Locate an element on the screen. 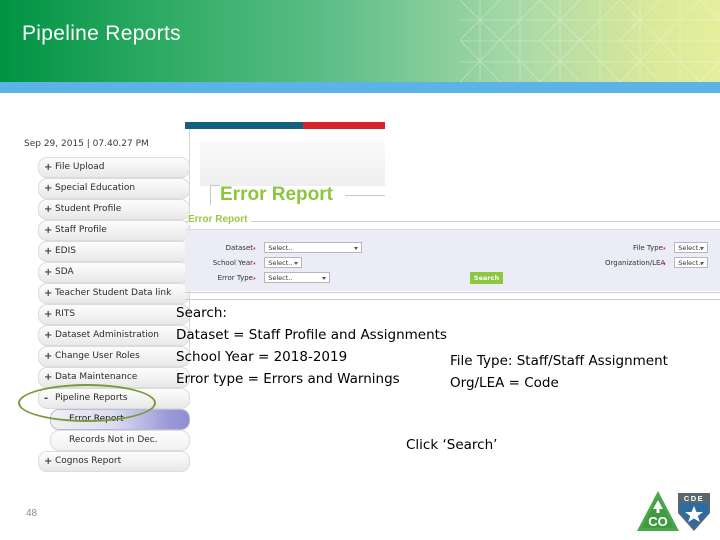 This screenshot has height=540, width=720. organization-lea-select: Select.. is located at coordinates (691, 263).